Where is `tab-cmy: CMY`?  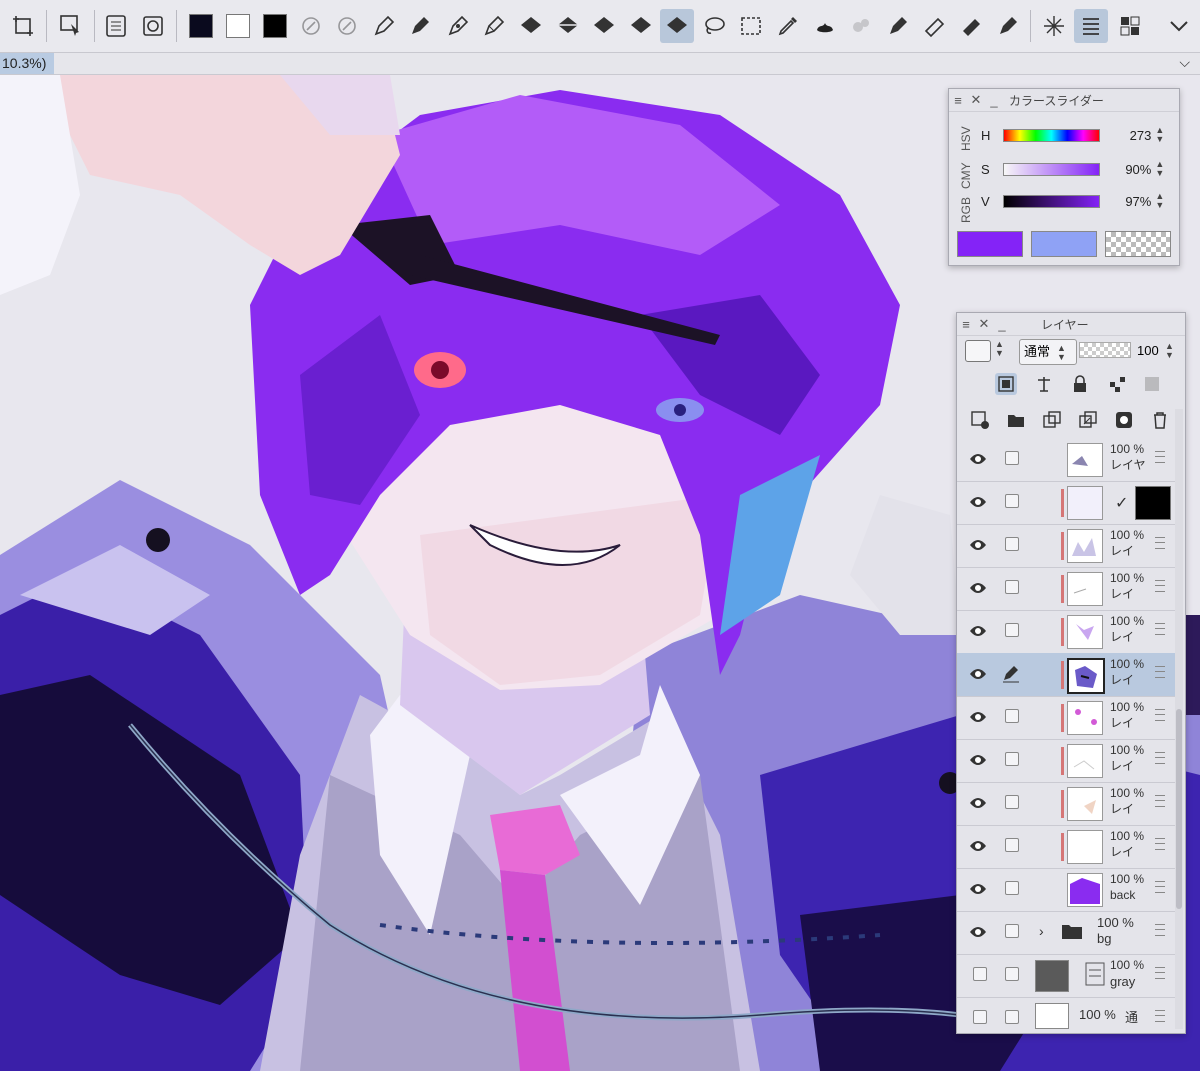 tab-cmy: CMY is located at coordinates (968, 176).